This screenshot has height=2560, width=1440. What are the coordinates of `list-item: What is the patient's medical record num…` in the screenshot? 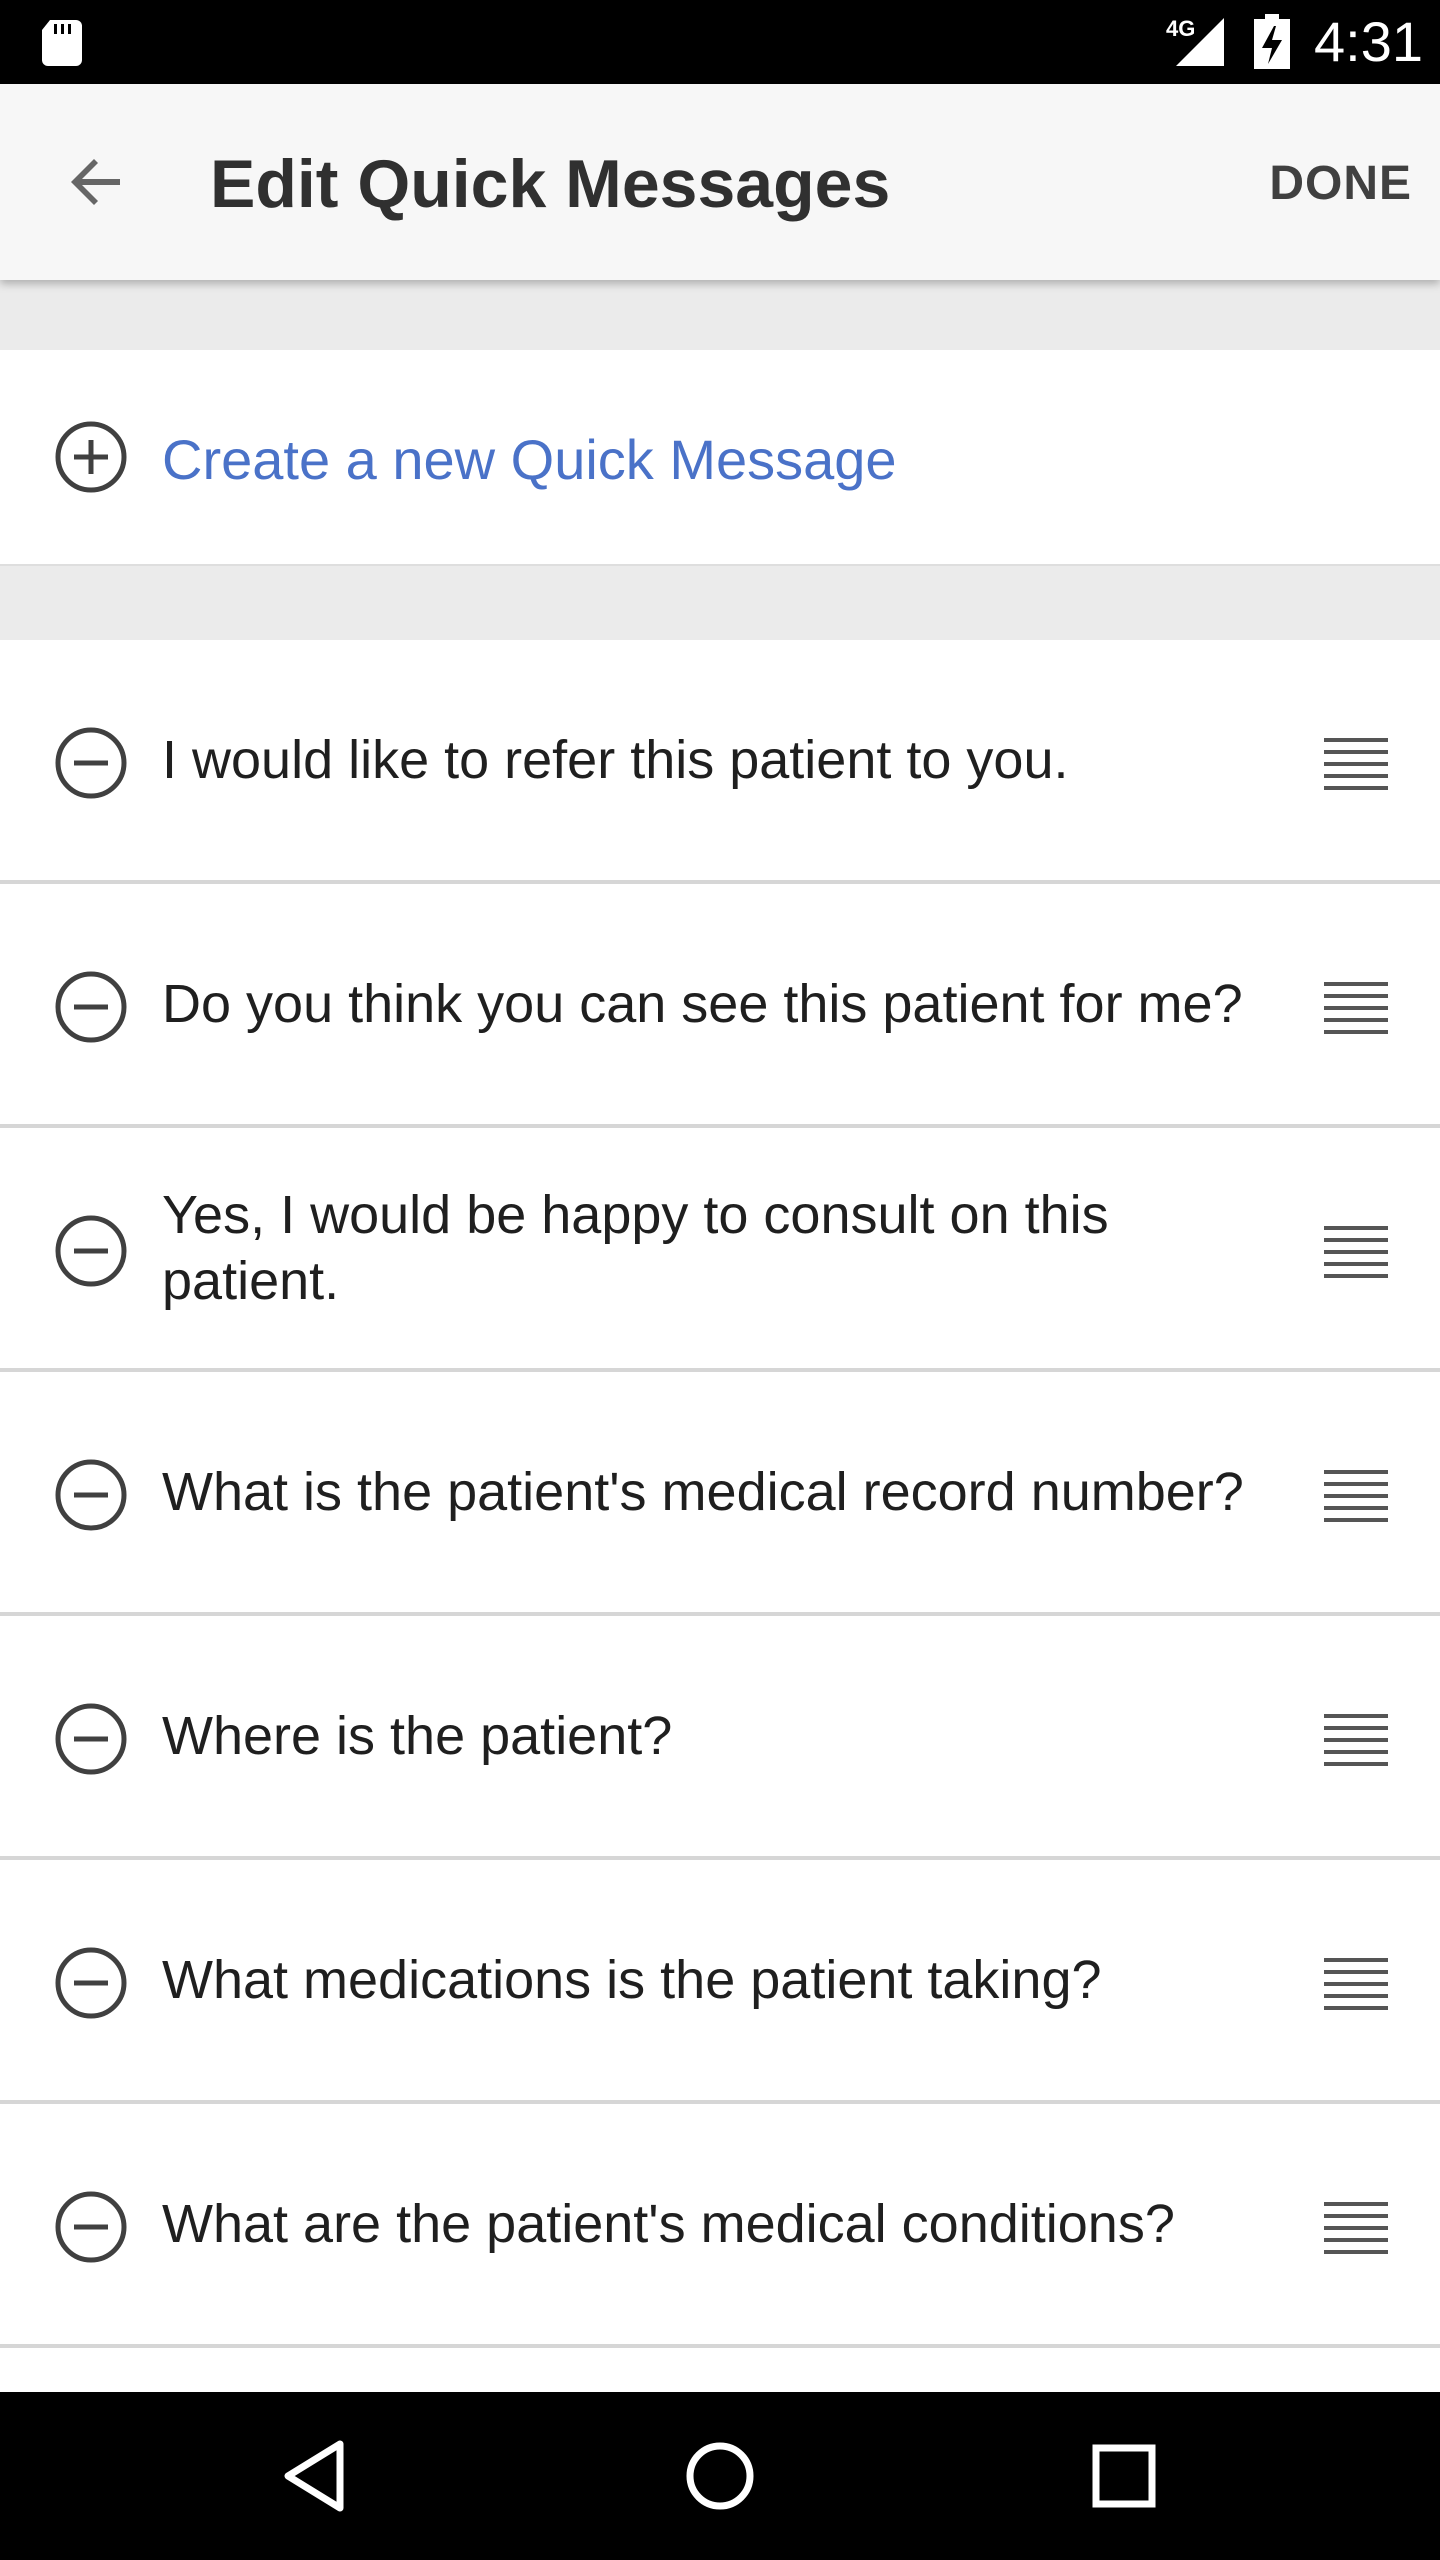 It's located at (720, 1494).